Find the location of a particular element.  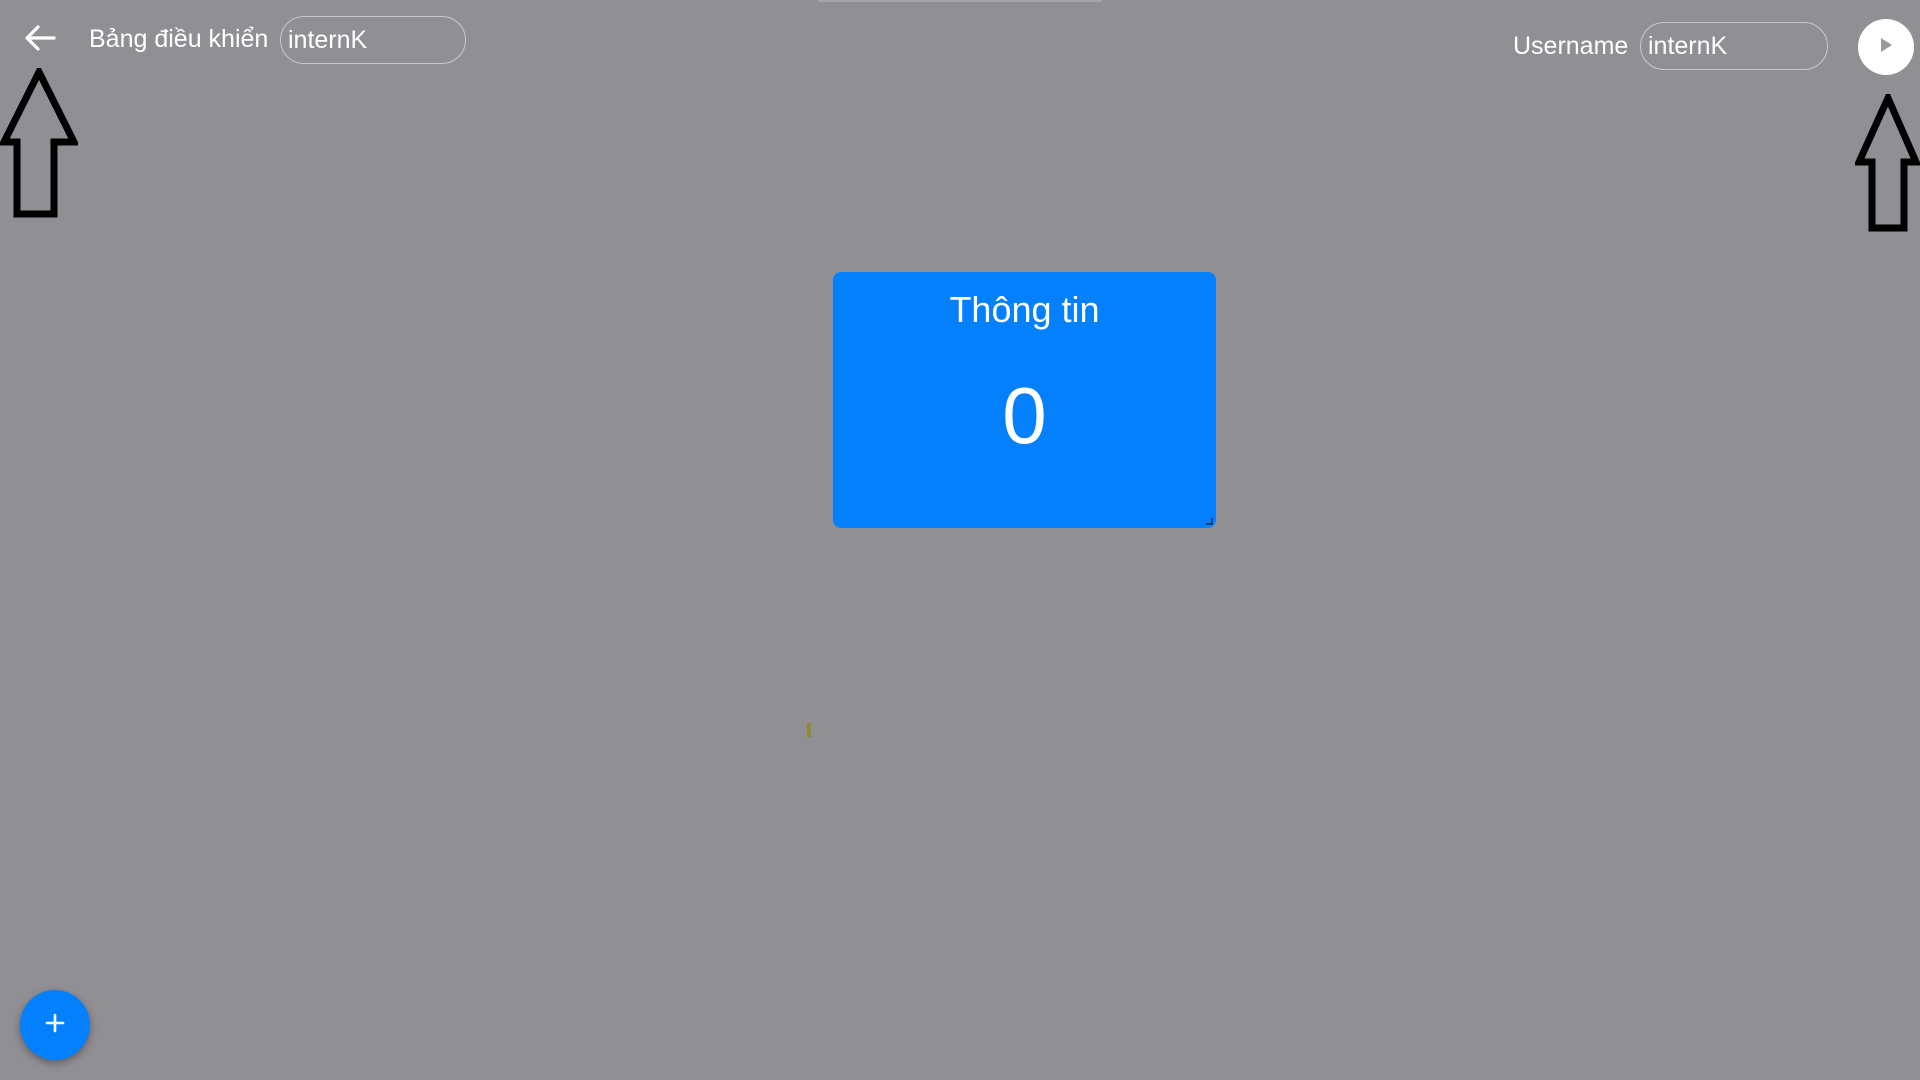

play-button is located at coordinates (1886, 47).